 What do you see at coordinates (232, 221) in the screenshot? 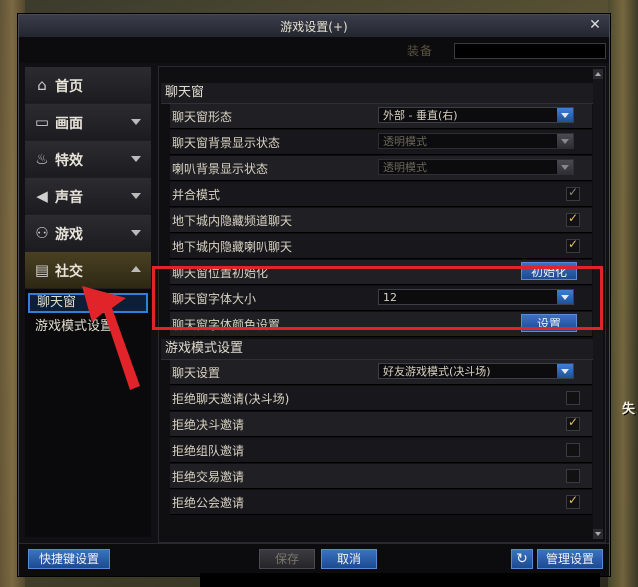
I see `setting-label: 地下城内隐藏频道聊天` at bounding box center [232, 221].